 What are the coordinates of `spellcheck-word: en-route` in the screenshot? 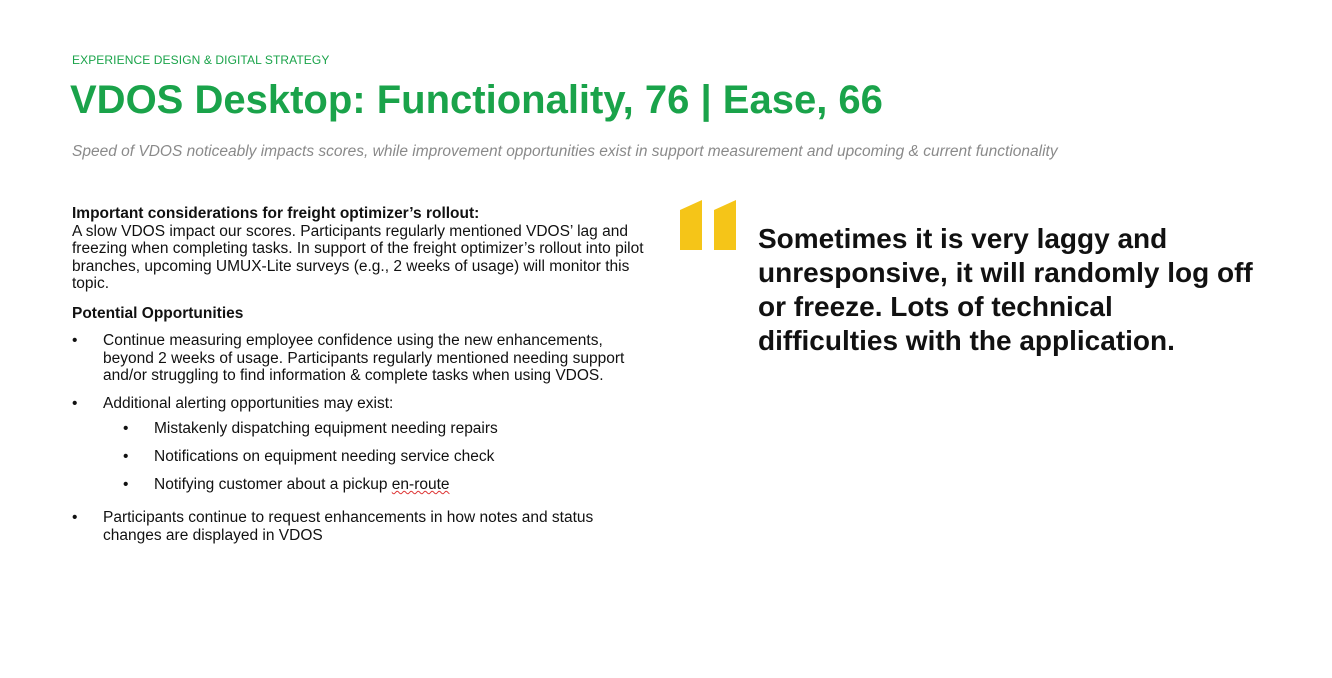 It's located at (420, 484).